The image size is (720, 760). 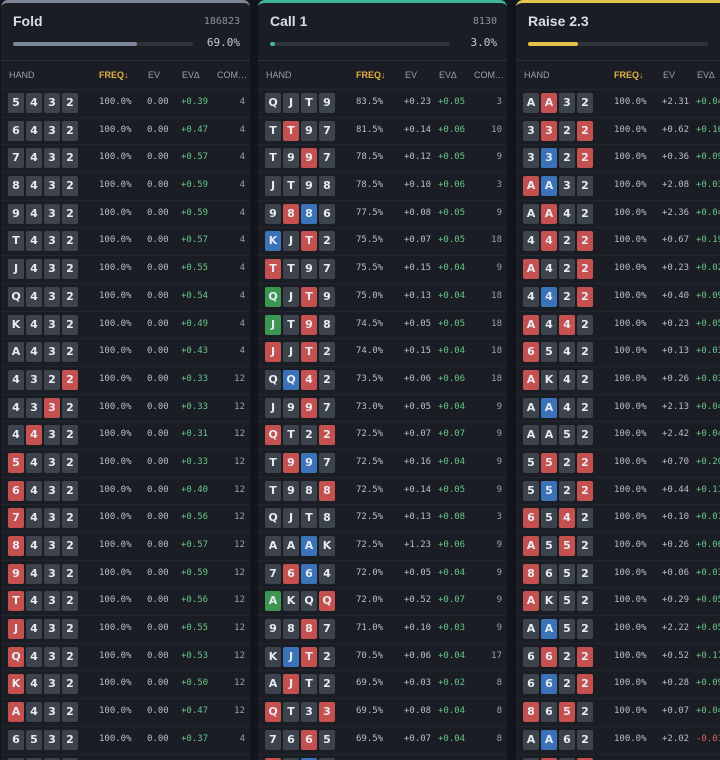 What do you see at coordinates (195, 434) in the screenshot?
I see `hand-ev-delta: +0.31` at bounding box center [195, 434].